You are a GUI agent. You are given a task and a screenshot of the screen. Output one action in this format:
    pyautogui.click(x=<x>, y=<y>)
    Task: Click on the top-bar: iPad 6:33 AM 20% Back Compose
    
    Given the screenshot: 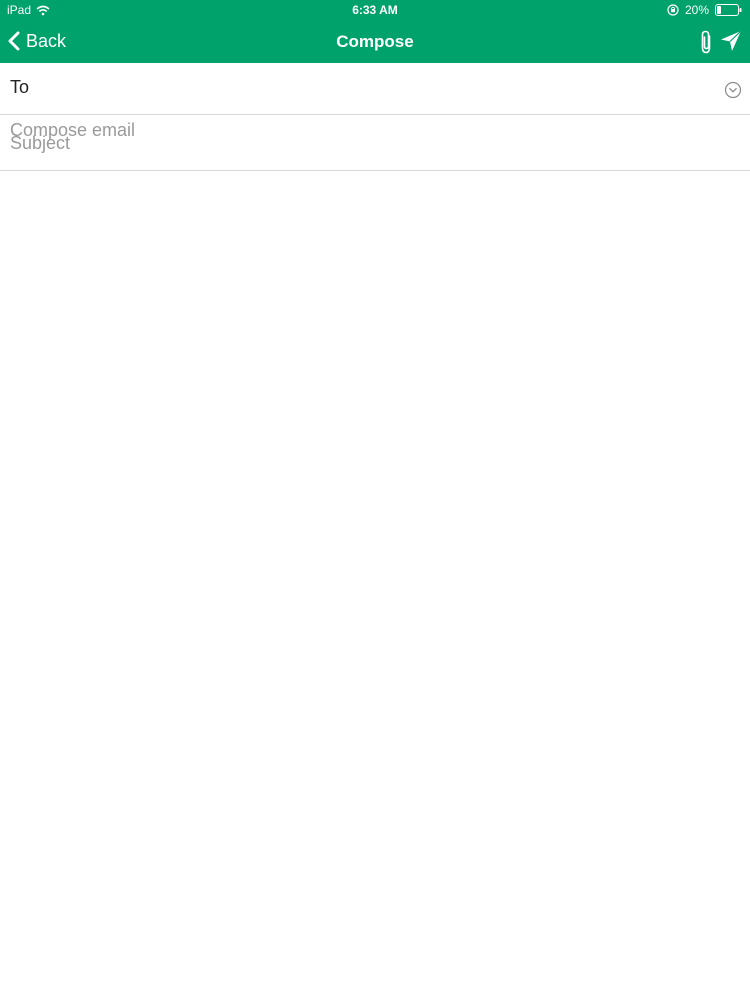 What is the action you would take?
    pyautogui.click(x=375, y=31)
    